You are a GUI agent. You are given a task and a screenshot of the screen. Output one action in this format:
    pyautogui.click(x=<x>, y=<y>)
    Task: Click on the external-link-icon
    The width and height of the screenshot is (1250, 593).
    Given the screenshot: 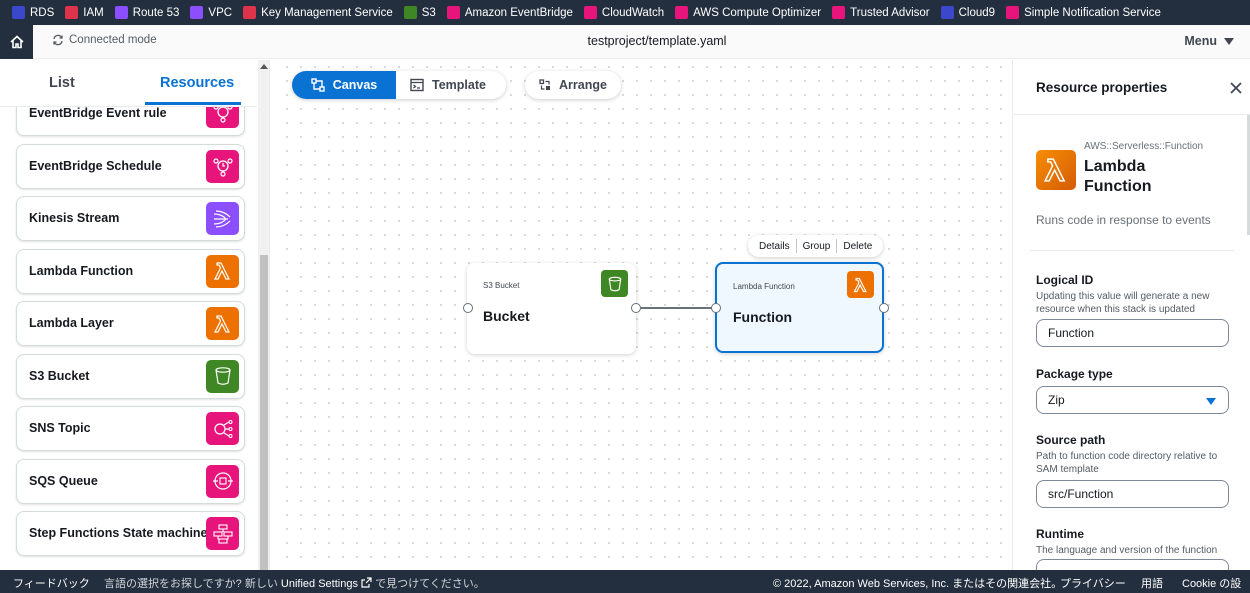 What is the action you would take?
    pyautogui.click(x=366, y=582)
    